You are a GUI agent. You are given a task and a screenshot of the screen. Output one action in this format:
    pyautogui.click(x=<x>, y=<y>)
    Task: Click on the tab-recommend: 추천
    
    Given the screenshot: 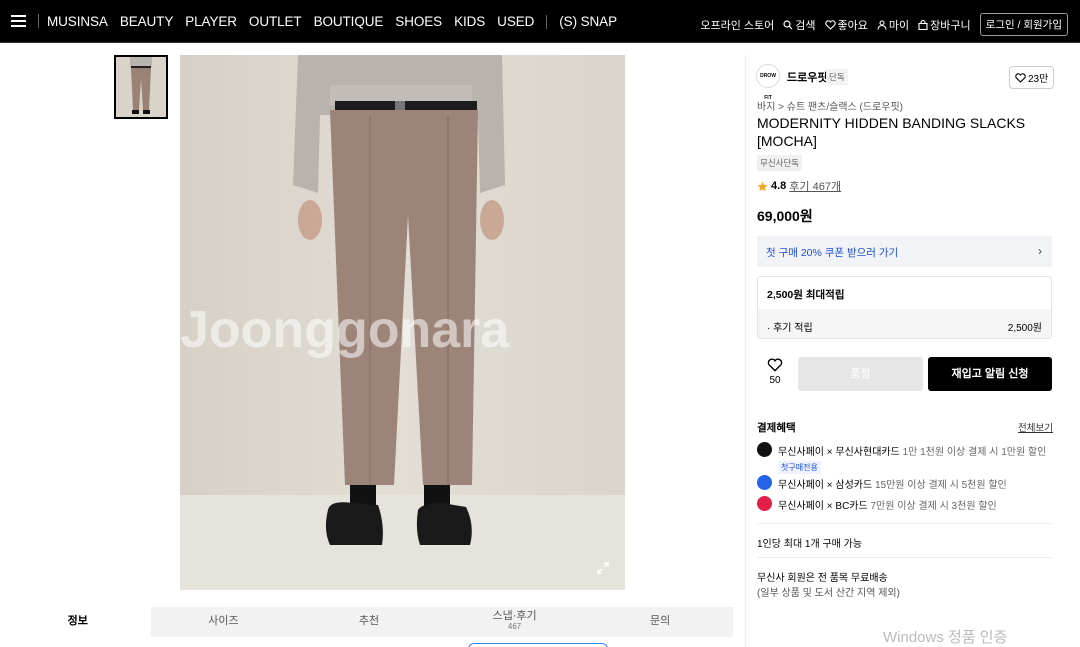 What is the action you would take?
    pyautogui.click(x=369, y=622)
    